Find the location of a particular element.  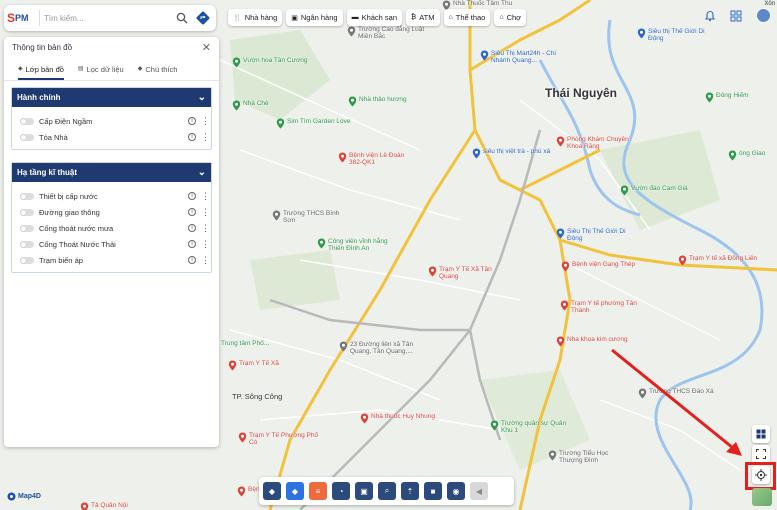

map4d-label: Map4D is located at coordinates (29, 496).